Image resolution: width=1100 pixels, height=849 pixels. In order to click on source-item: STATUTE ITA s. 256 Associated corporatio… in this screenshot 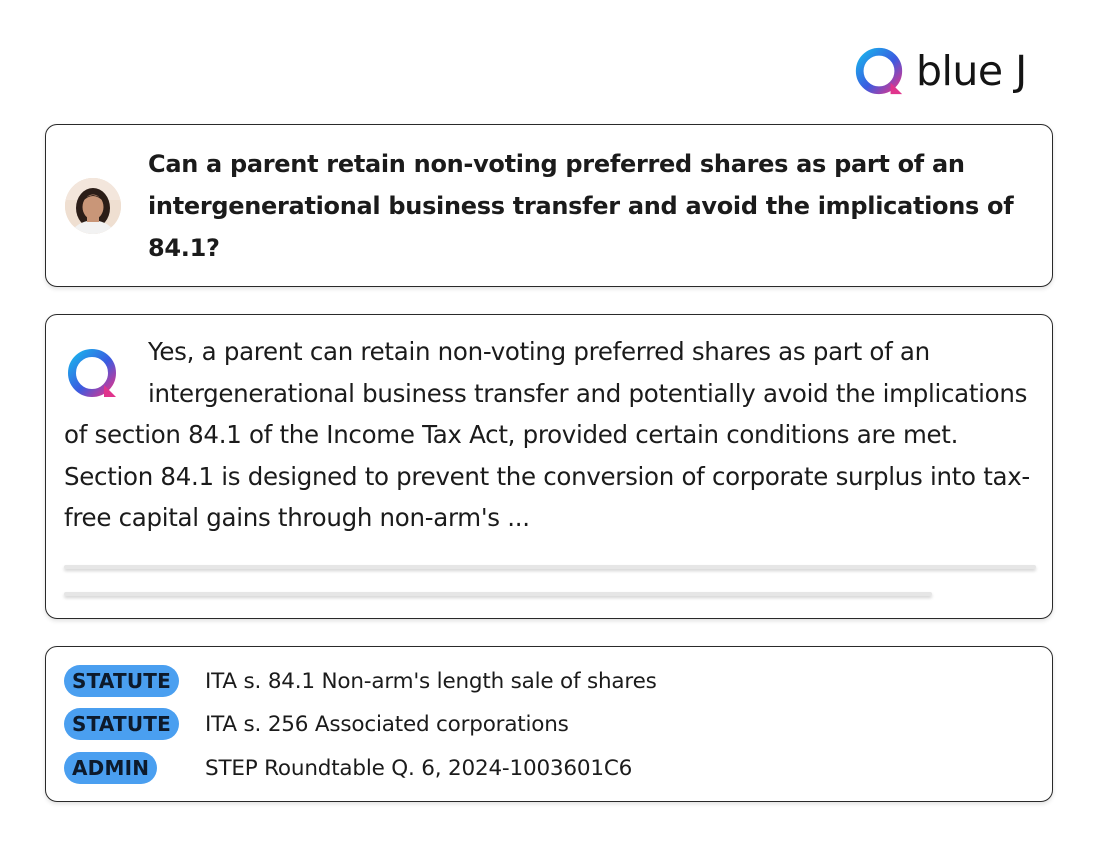, I will do `click(549, 724)`.